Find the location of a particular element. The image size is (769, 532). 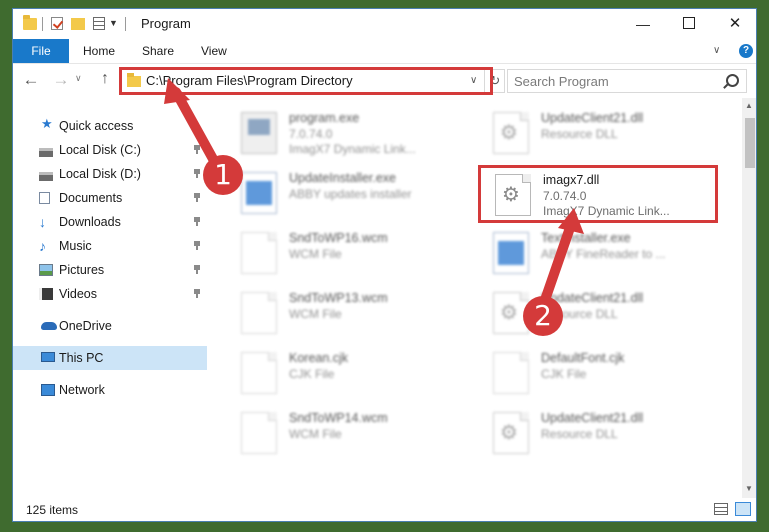

search-input: Search Program is located at coordinates (627, 81).